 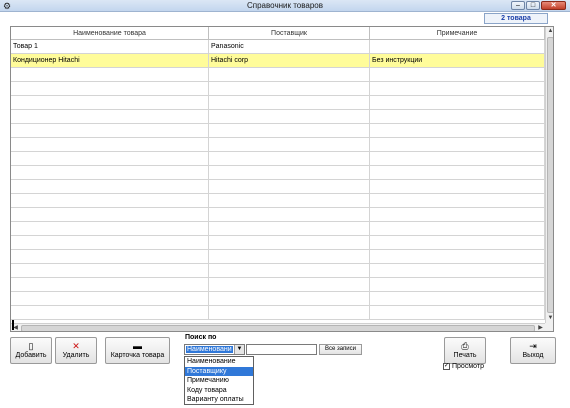 I want to click on search-field-combobox: Наименовани ▼, so click(x=214, y=349).